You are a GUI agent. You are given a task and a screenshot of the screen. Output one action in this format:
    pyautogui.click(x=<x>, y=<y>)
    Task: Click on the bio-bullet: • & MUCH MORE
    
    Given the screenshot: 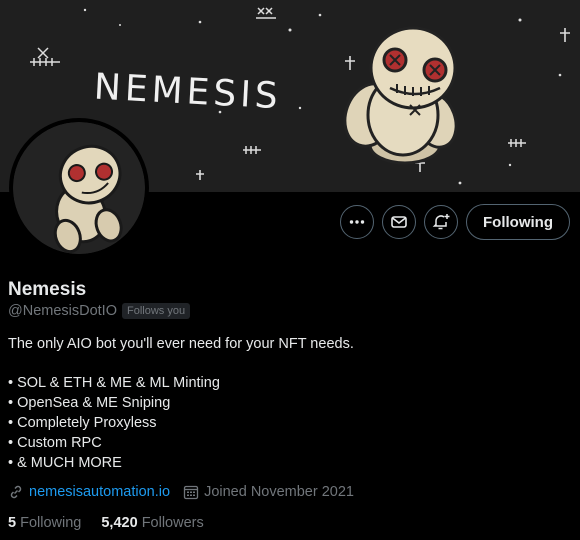 What is the action you would take?
    pyautogui.click(x=65, y=463)
    